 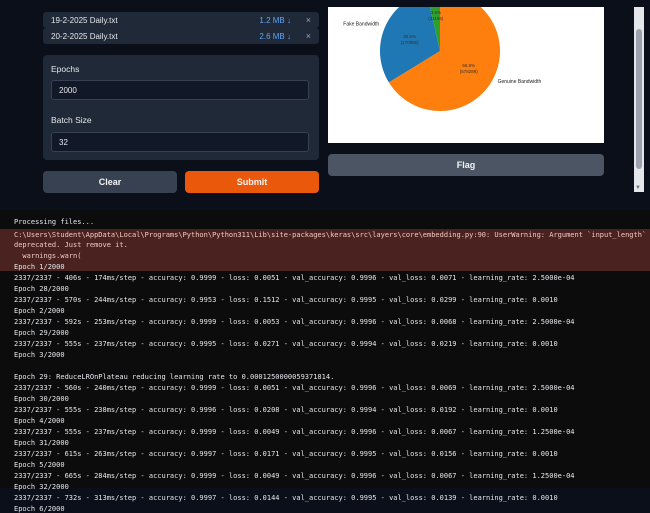 What do you see at coordinates (466, 165) in the screenshot?
I see `flag-button: Flag` at bounding box center [466, 165].